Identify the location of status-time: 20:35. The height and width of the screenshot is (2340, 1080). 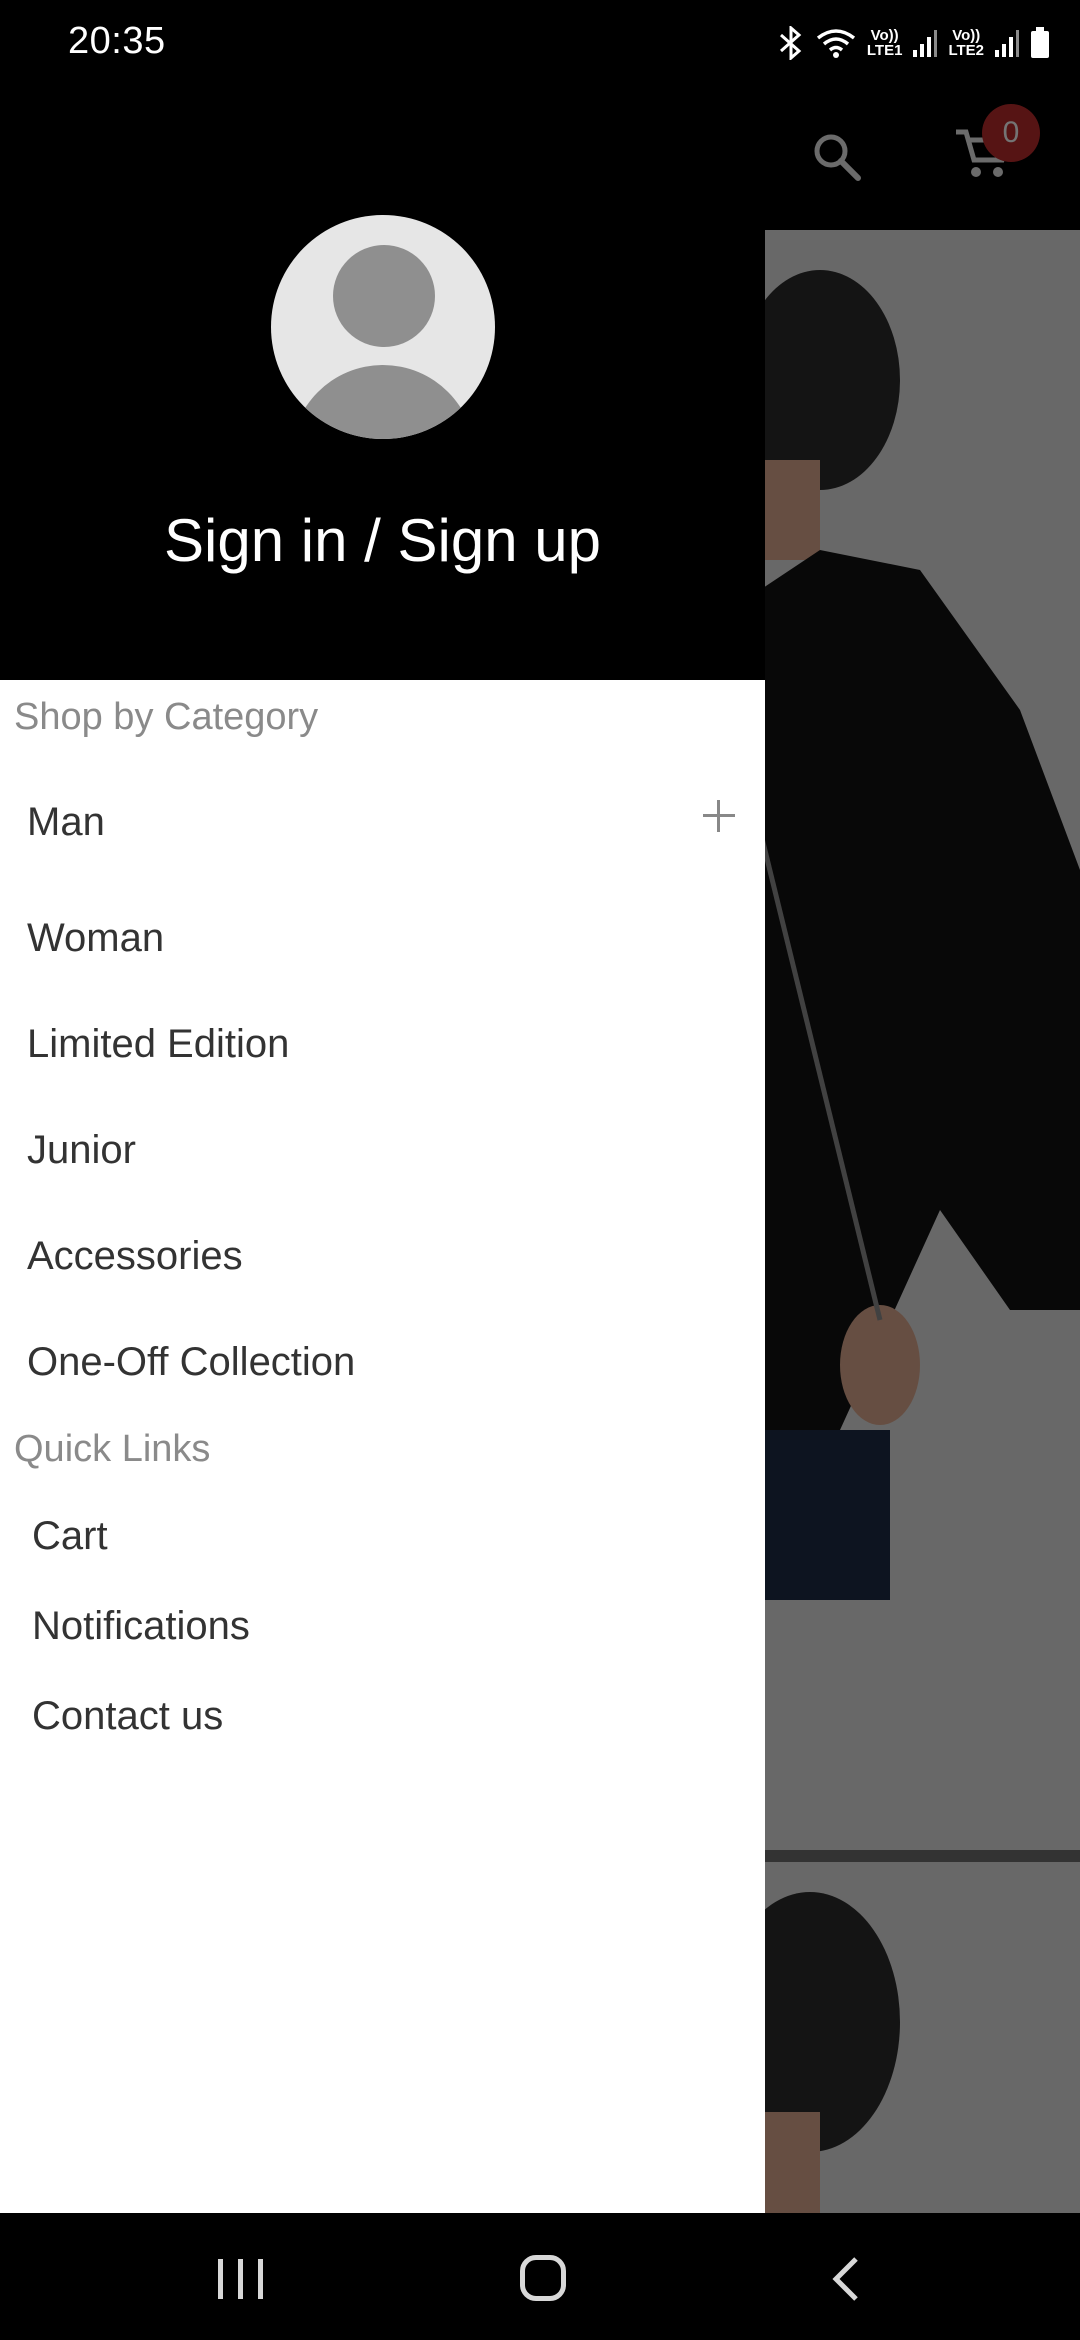
(117, 41).